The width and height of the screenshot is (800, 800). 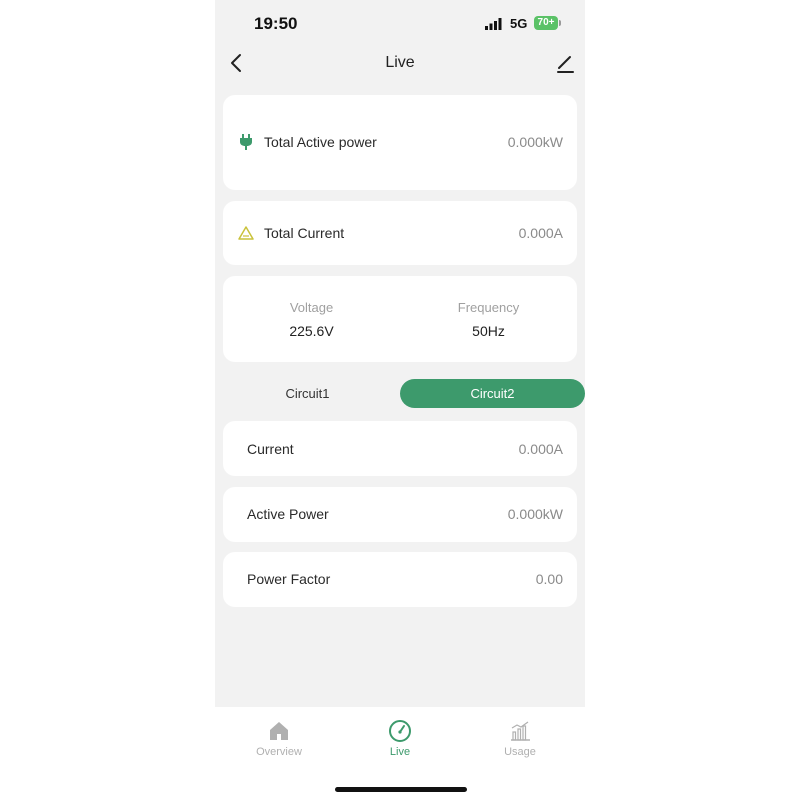 I want to click on network-type: 5G, so click(x=519, y=23).